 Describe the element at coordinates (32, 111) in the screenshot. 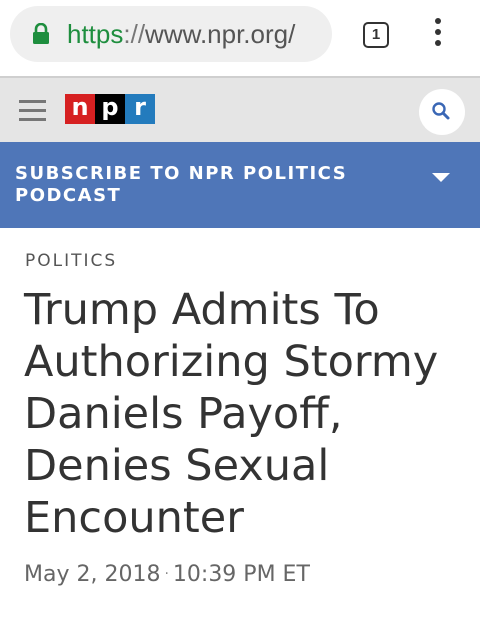

I see `hamburger-icon` at that location.